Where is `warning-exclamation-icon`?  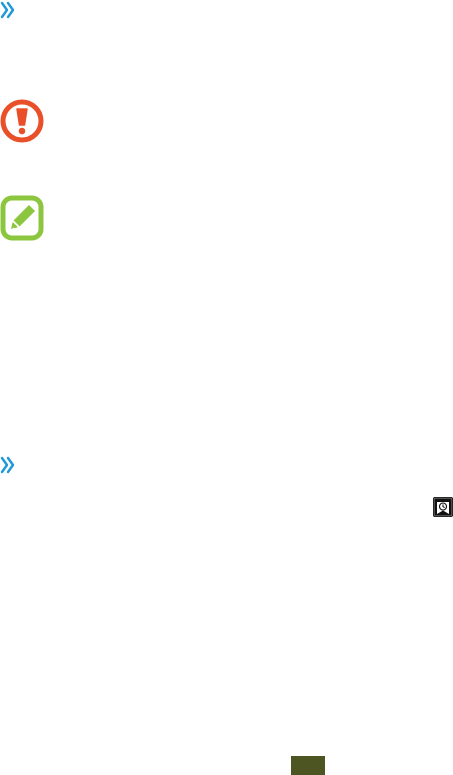 warning-exclamation-icon is located at coordinates (22, 121).